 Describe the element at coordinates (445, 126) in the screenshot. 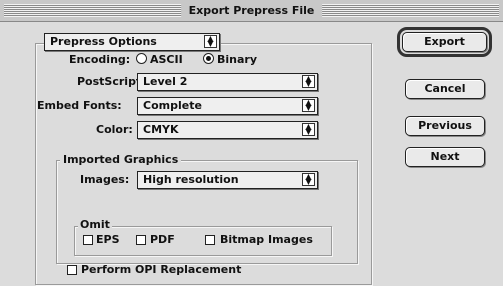

I see `previous-button: Previous` at that location.